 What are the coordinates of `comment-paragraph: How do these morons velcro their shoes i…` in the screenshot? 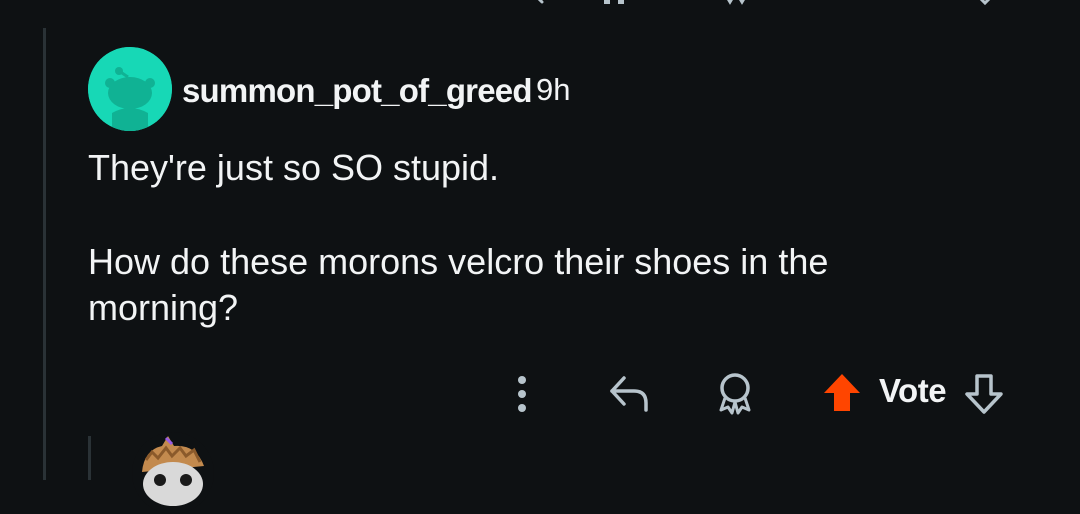 It's located at (458, 284).